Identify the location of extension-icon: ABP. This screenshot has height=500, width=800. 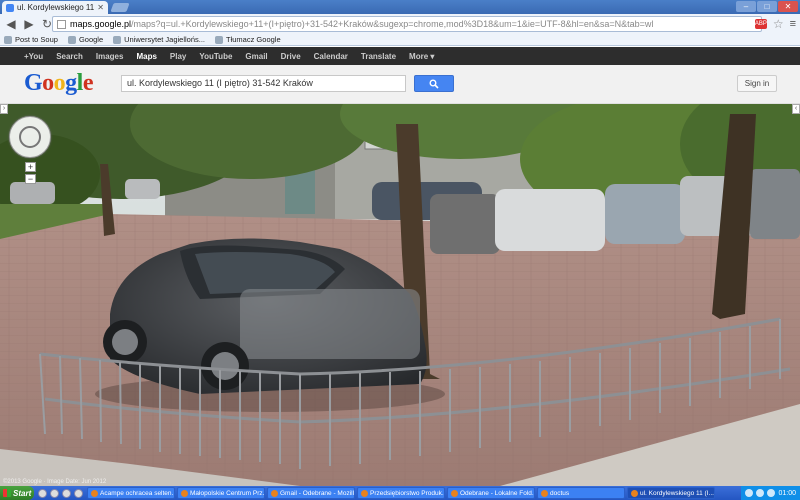
(760, 24).